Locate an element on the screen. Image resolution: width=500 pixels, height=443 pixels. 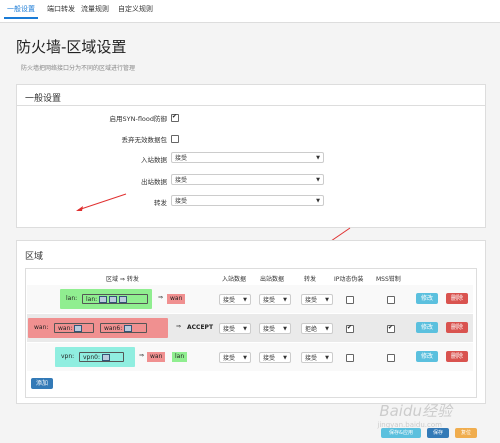
header-mss: MSS钳制 is located at coordinates (388, 279).